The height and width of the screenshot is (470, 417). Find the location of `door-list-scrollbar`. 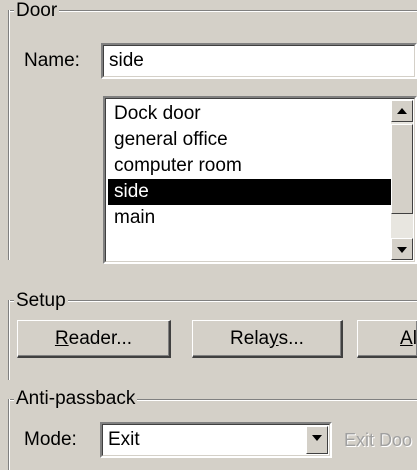

door-list-scrollbar is located at coordinates (402, 180).